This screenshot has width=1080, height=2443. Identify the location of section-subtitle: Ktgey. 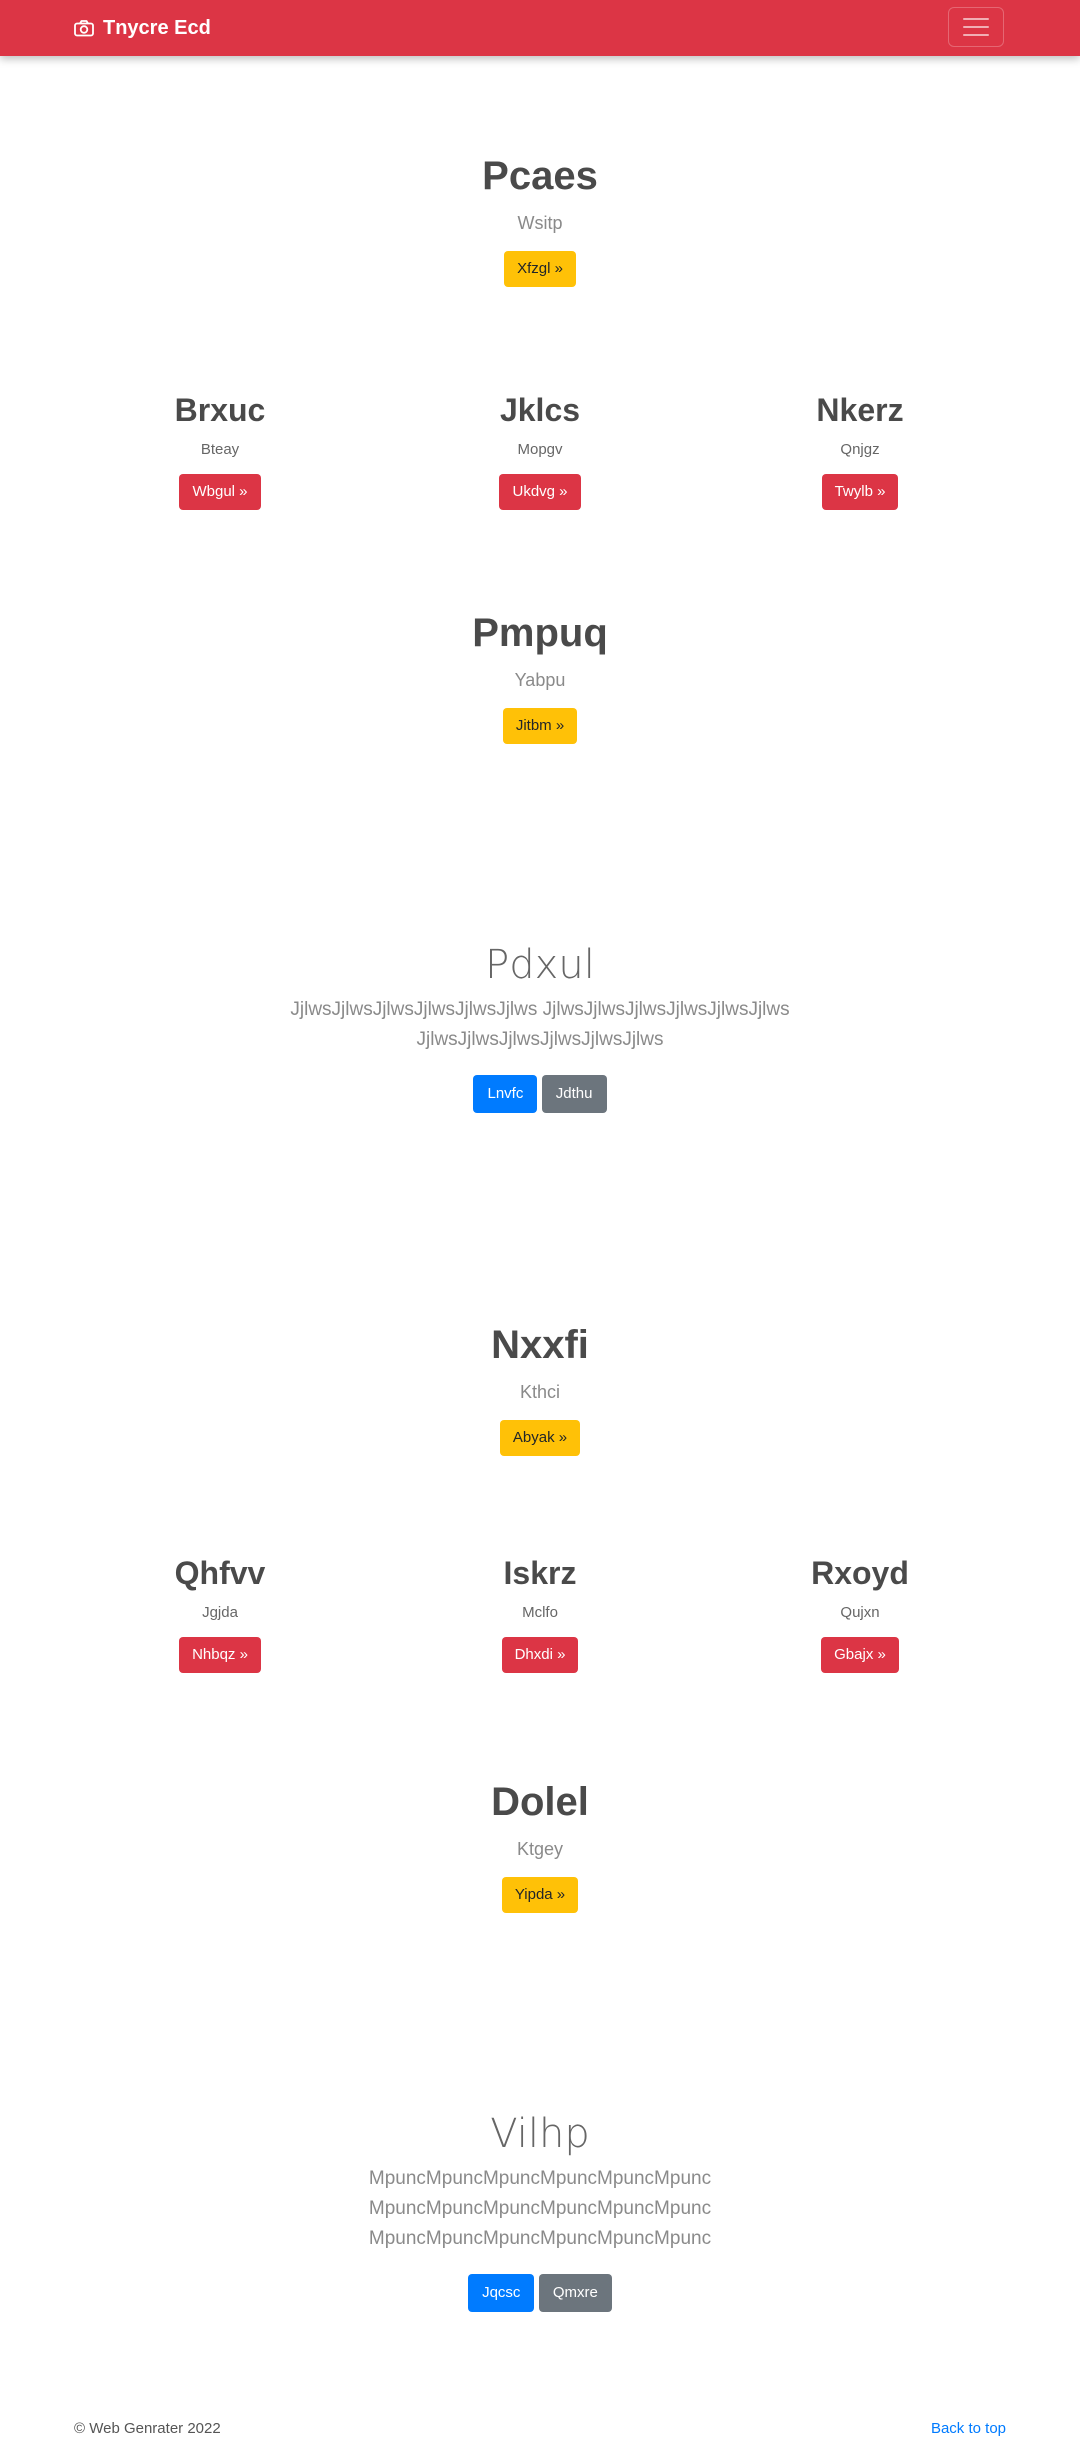
(540, 1849).